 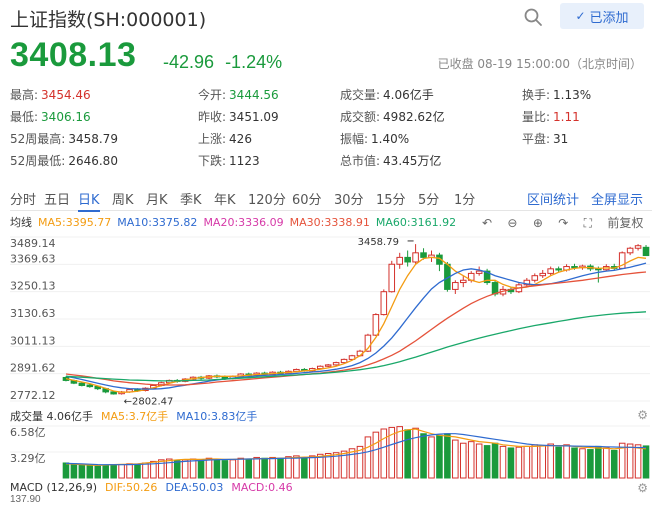 I want to click on tab-3: 周K, so click(x=123, y=198).